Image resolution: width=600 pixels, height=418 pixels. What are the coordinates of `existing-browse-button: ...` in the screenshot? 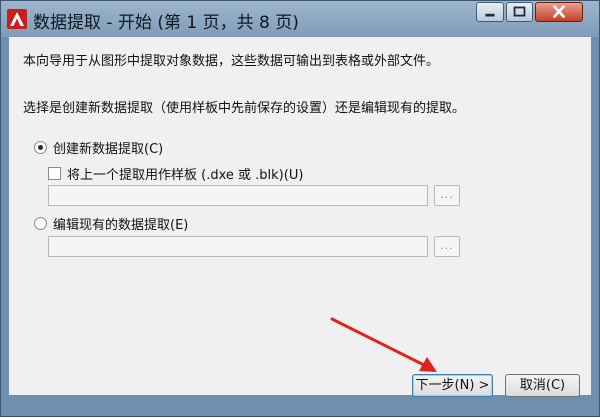 It's located at (447, 246).